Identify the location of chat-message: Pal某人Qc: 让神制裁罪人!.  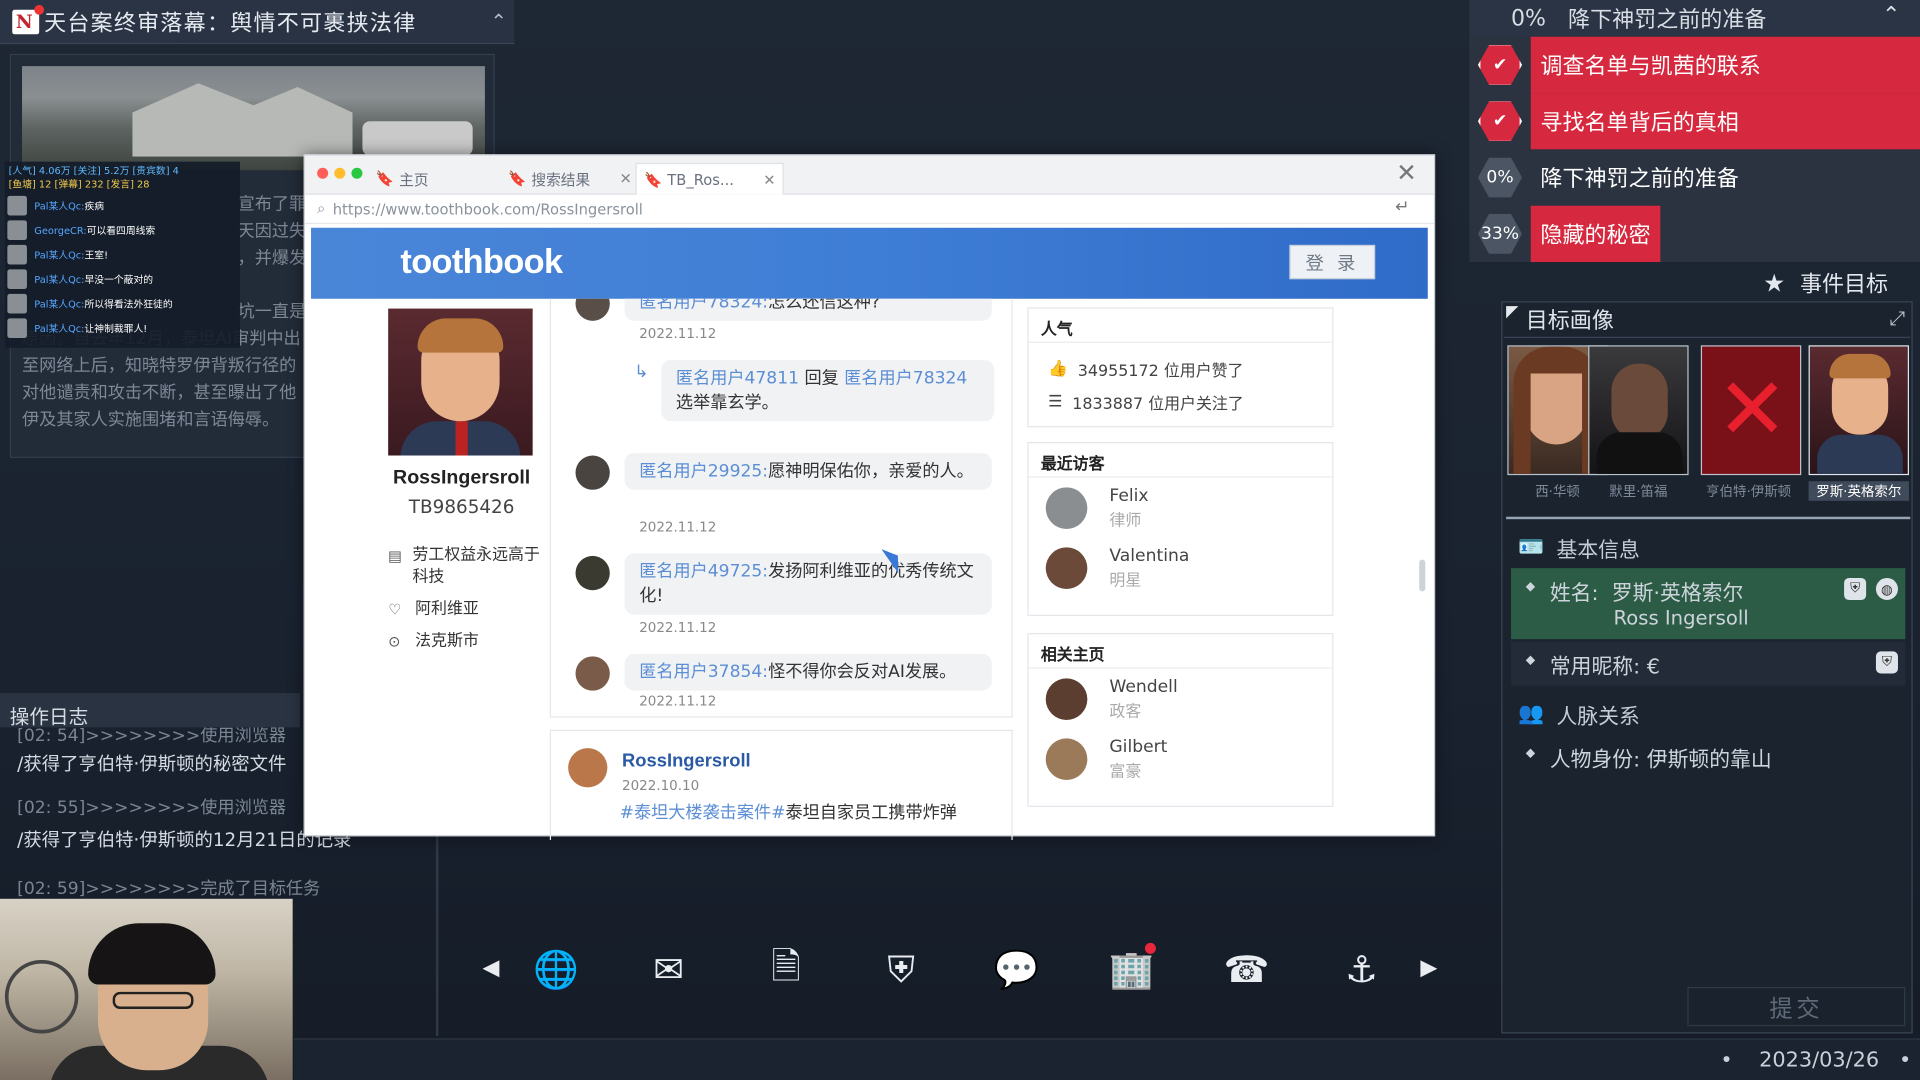
(122, 328).